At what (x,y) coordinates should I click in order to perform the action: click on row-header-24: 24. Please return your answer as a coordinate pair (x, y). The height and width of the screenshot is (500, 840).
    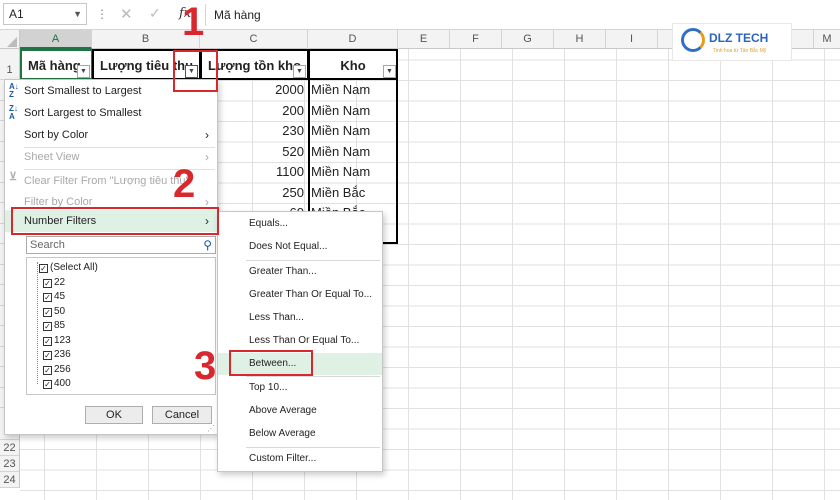
    Looking at the image, I should click on (10, 480).